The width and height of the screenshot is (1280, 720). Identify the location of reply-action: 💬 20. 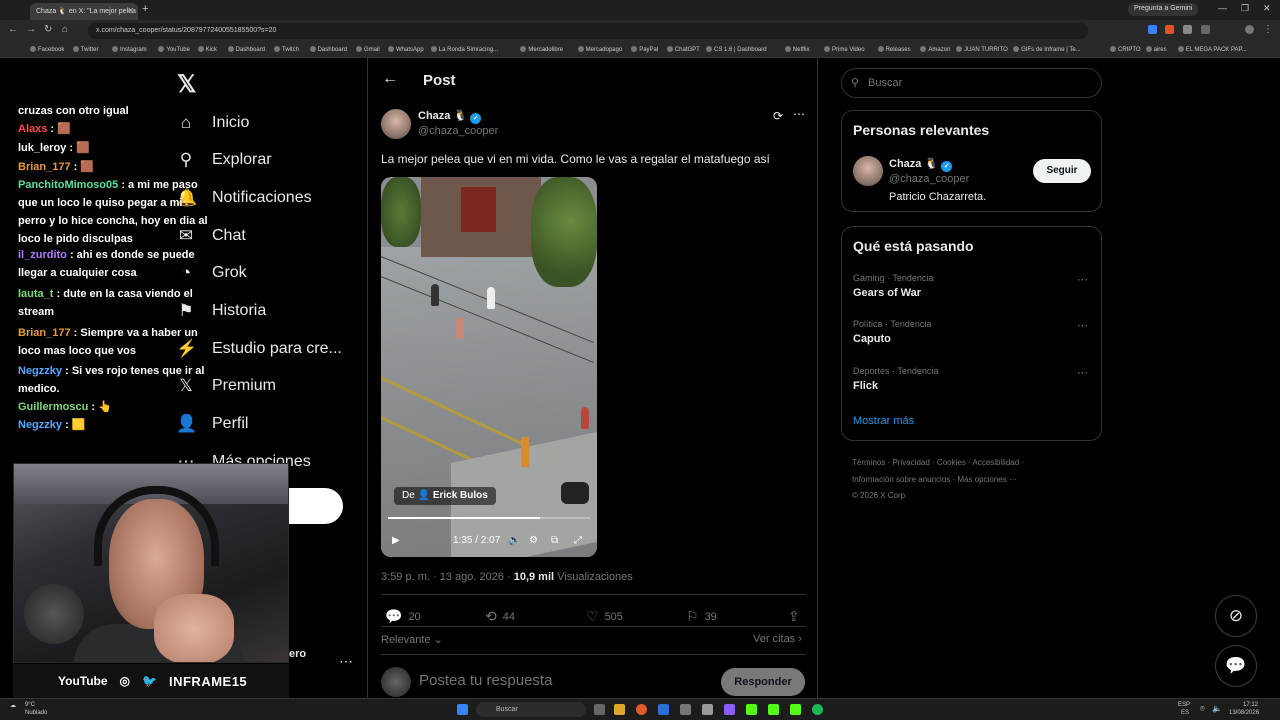
(403, 616).